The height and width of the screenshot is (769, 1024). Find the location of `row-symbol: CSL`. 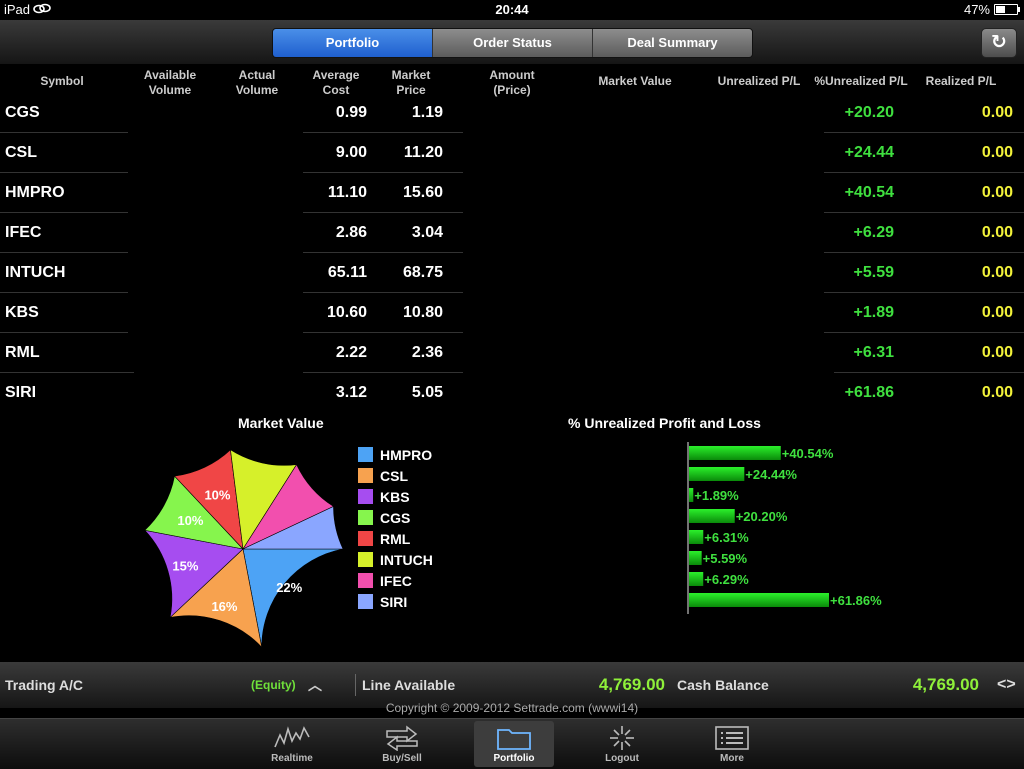

row-symbol: CSL is located at coordinates (21, 152).